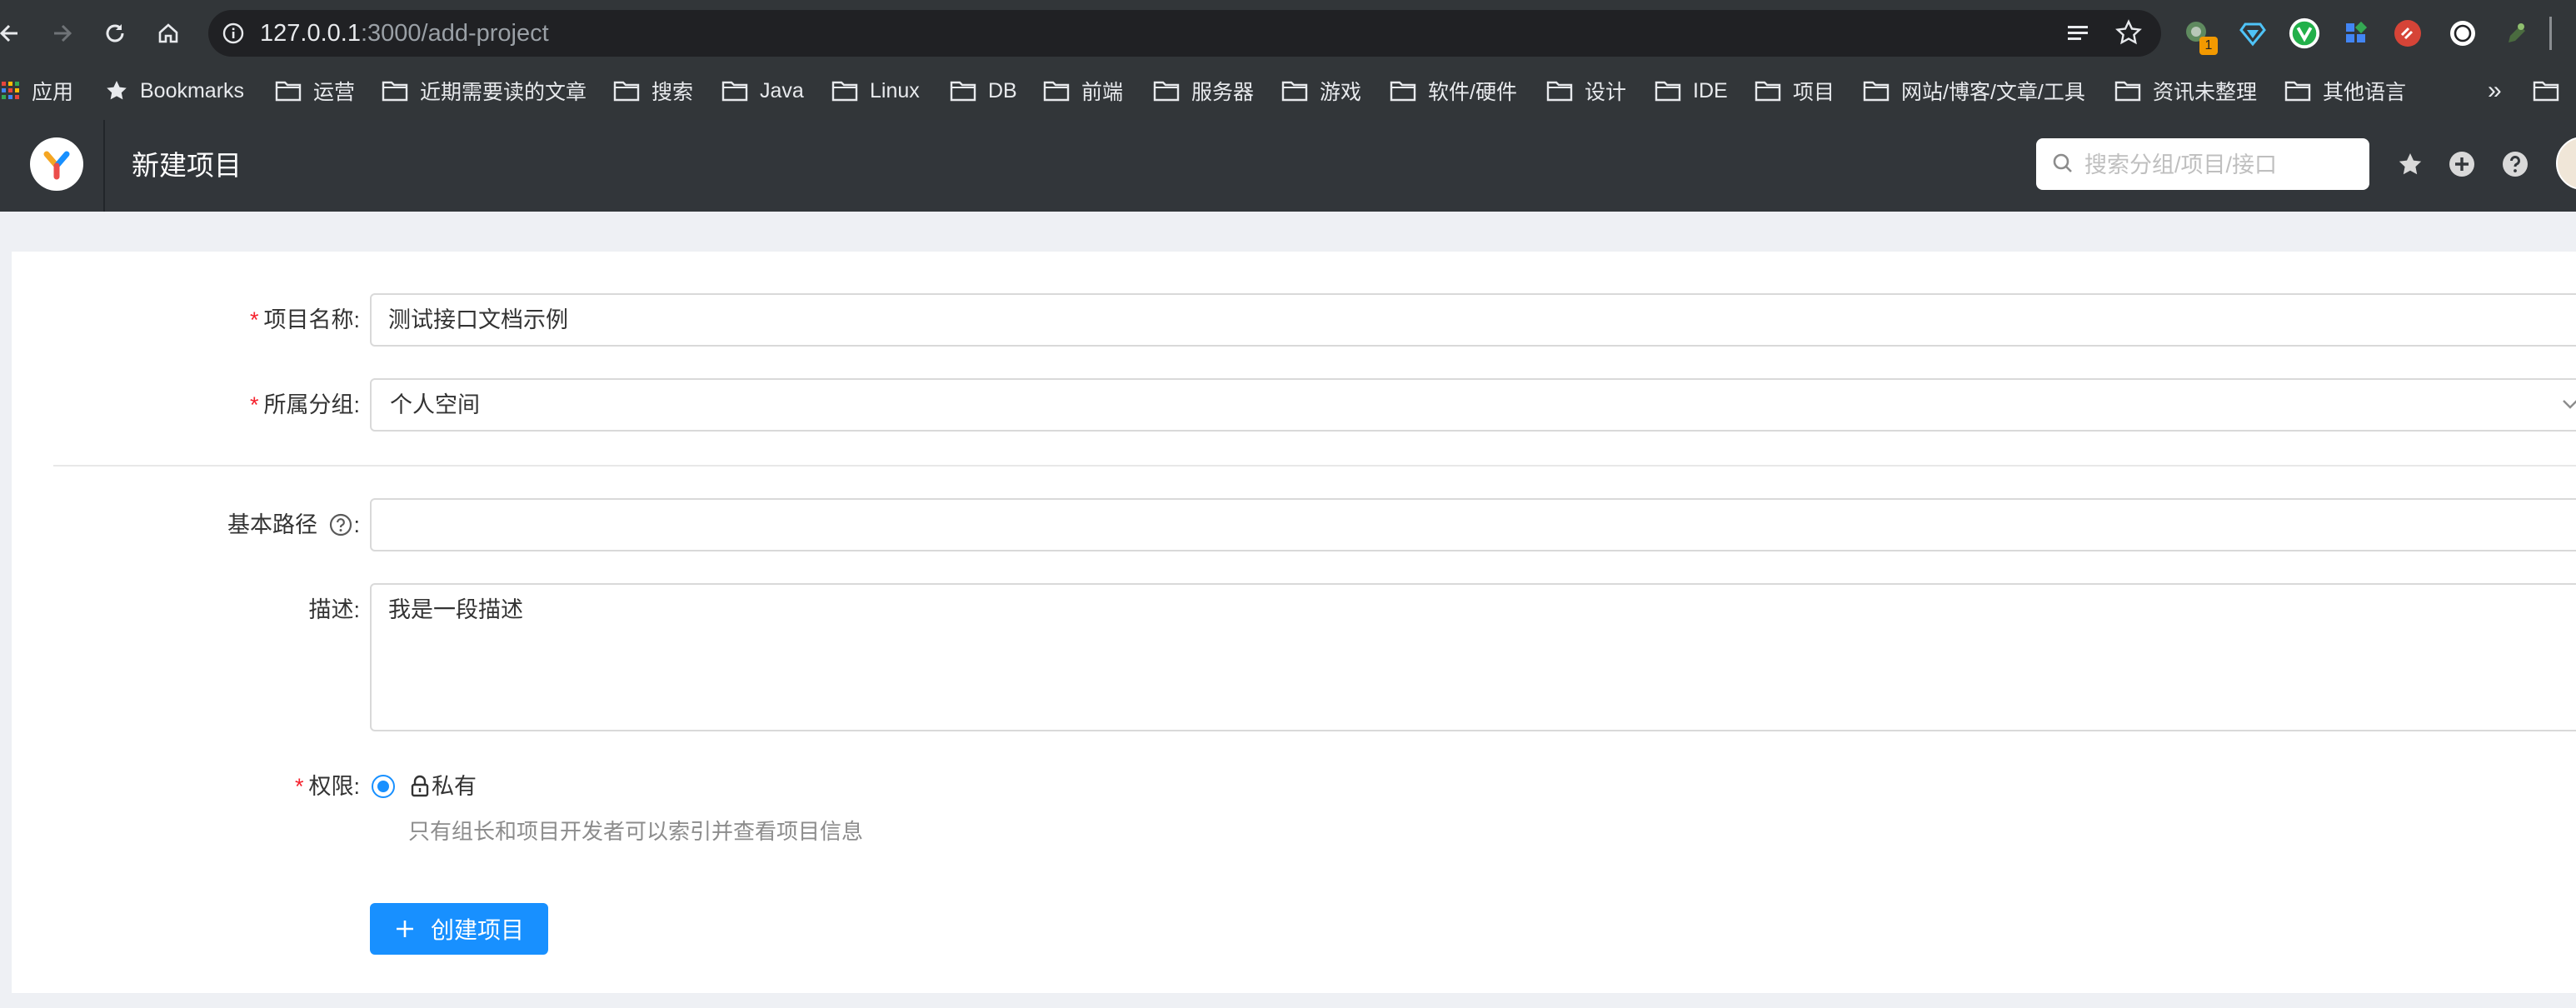 This screenshot has height=1008, width=2576. Describe the element at coordinates (459, 929) in the screenshot. I see `create-project-button: 创建项目` at that location.